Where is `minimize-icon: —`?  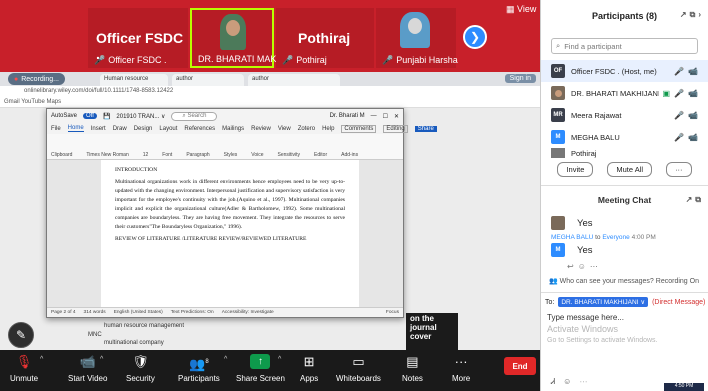 minimize-icon: — is located at coordinates (374, 116).